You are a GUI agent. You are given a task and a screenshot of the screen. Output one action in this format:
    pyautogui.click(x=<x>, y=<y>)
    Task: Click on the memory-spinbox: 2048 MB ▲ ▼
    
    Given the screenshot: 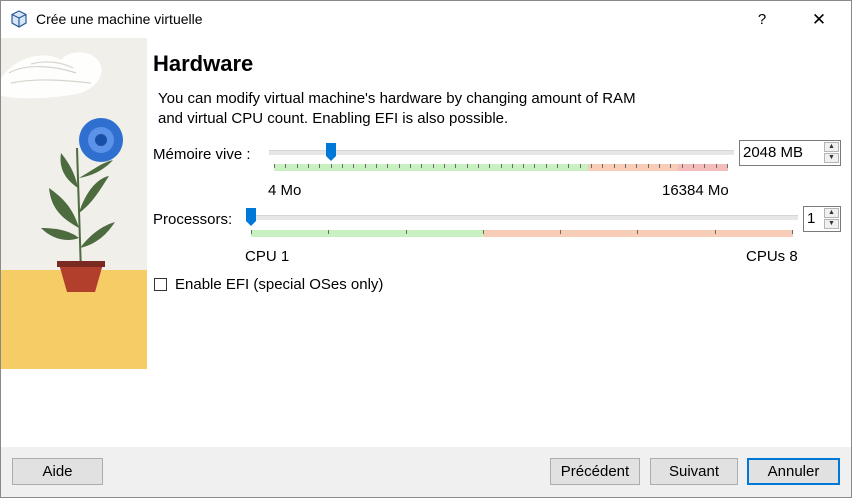 What is the action you would take?
    pyautogui.click(x=790, y=153)
    